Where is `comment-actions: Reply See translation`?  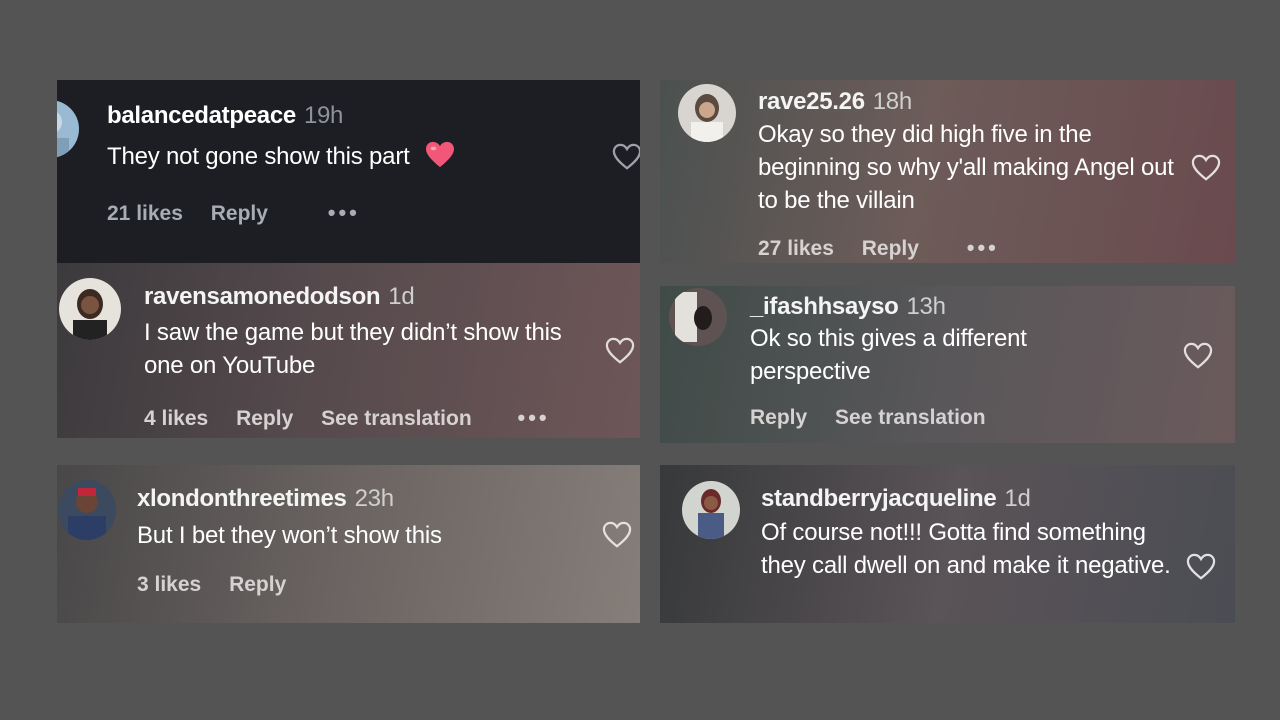
comment-actions: Reply See translation is located at coordinates (879, 418).